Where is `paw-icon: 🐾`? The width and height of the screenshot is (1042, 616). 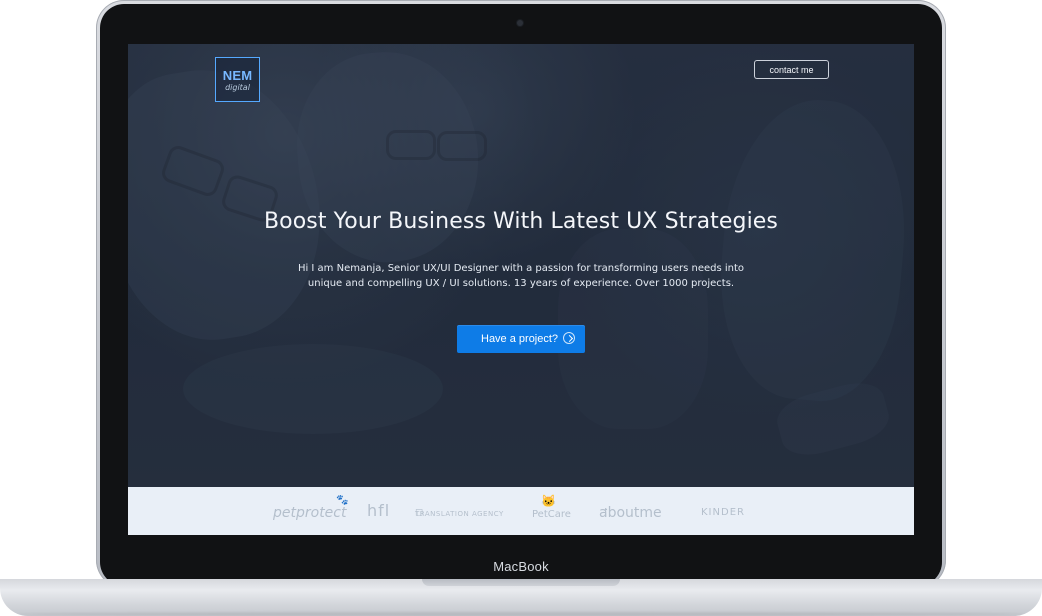 paw-icon: 🐾 is located at coordinates (342, 500).